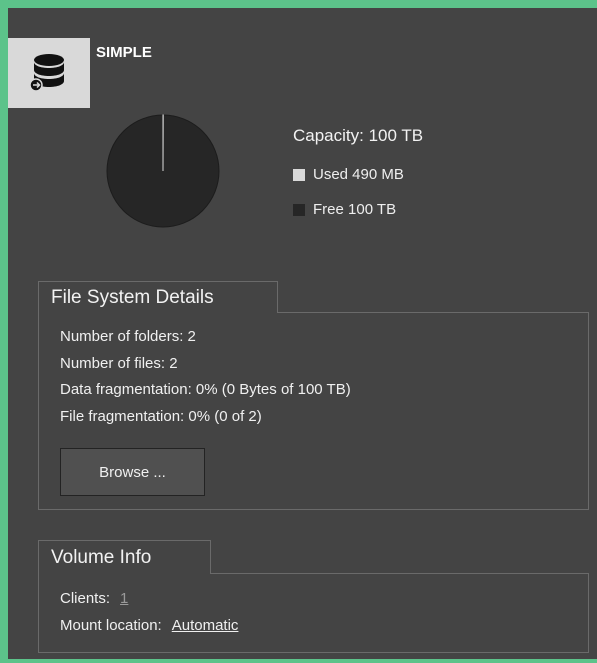  Describe the element at coordinates (358, 135) in the screenshot. I see `capacity-label: Capacity: 100 TB` at that location.